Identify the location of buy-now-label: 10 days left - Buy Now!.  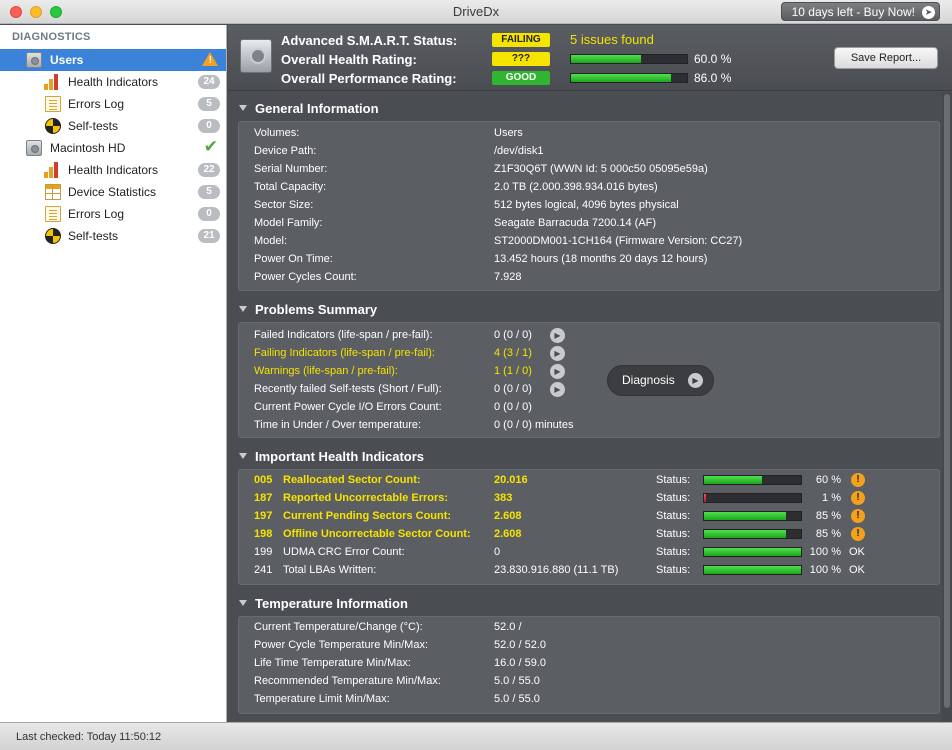
(853, 12).